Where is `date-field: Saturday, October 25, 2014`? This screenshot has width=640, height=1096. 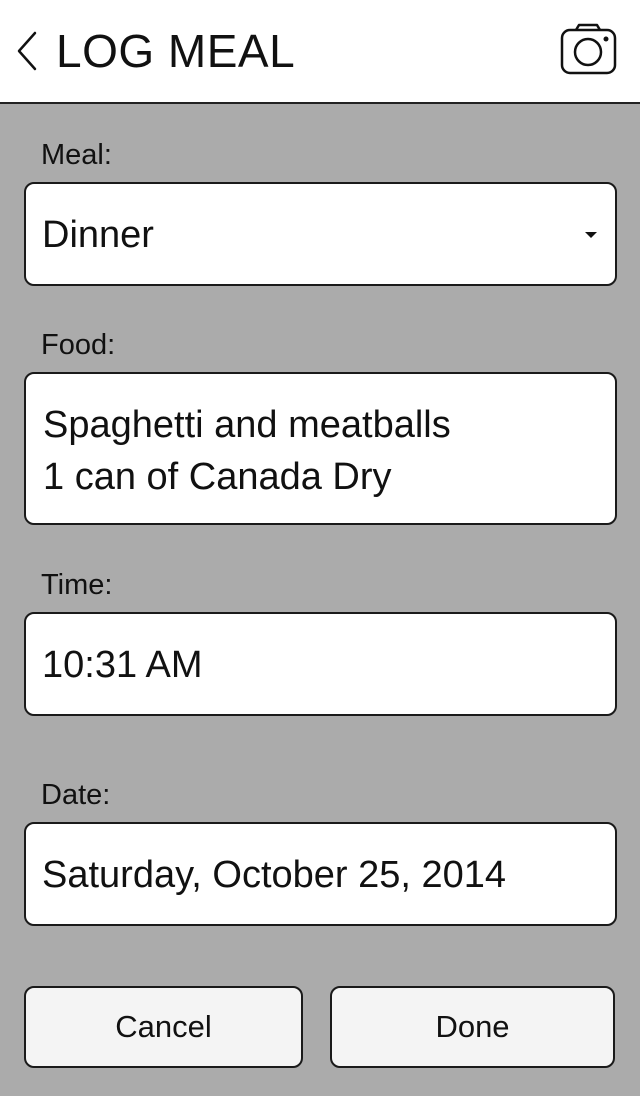 date-field: Saturday, October 25, 2014 is located at coordinates (320, 874).